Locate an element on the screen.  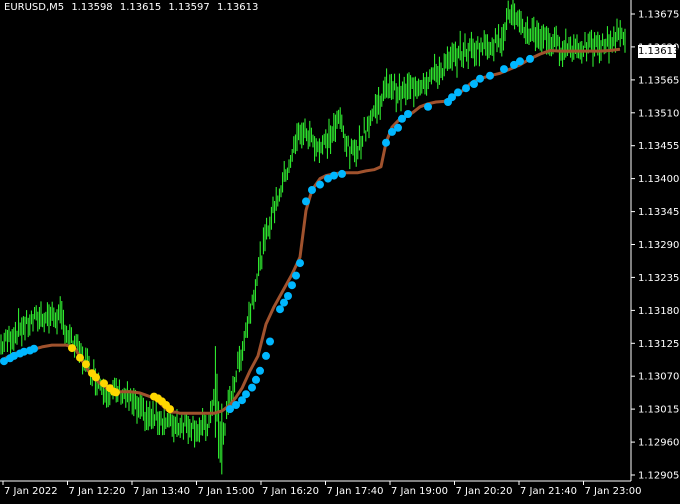
price-tick-label: 1.13015 is located at coordinates (658, 410).